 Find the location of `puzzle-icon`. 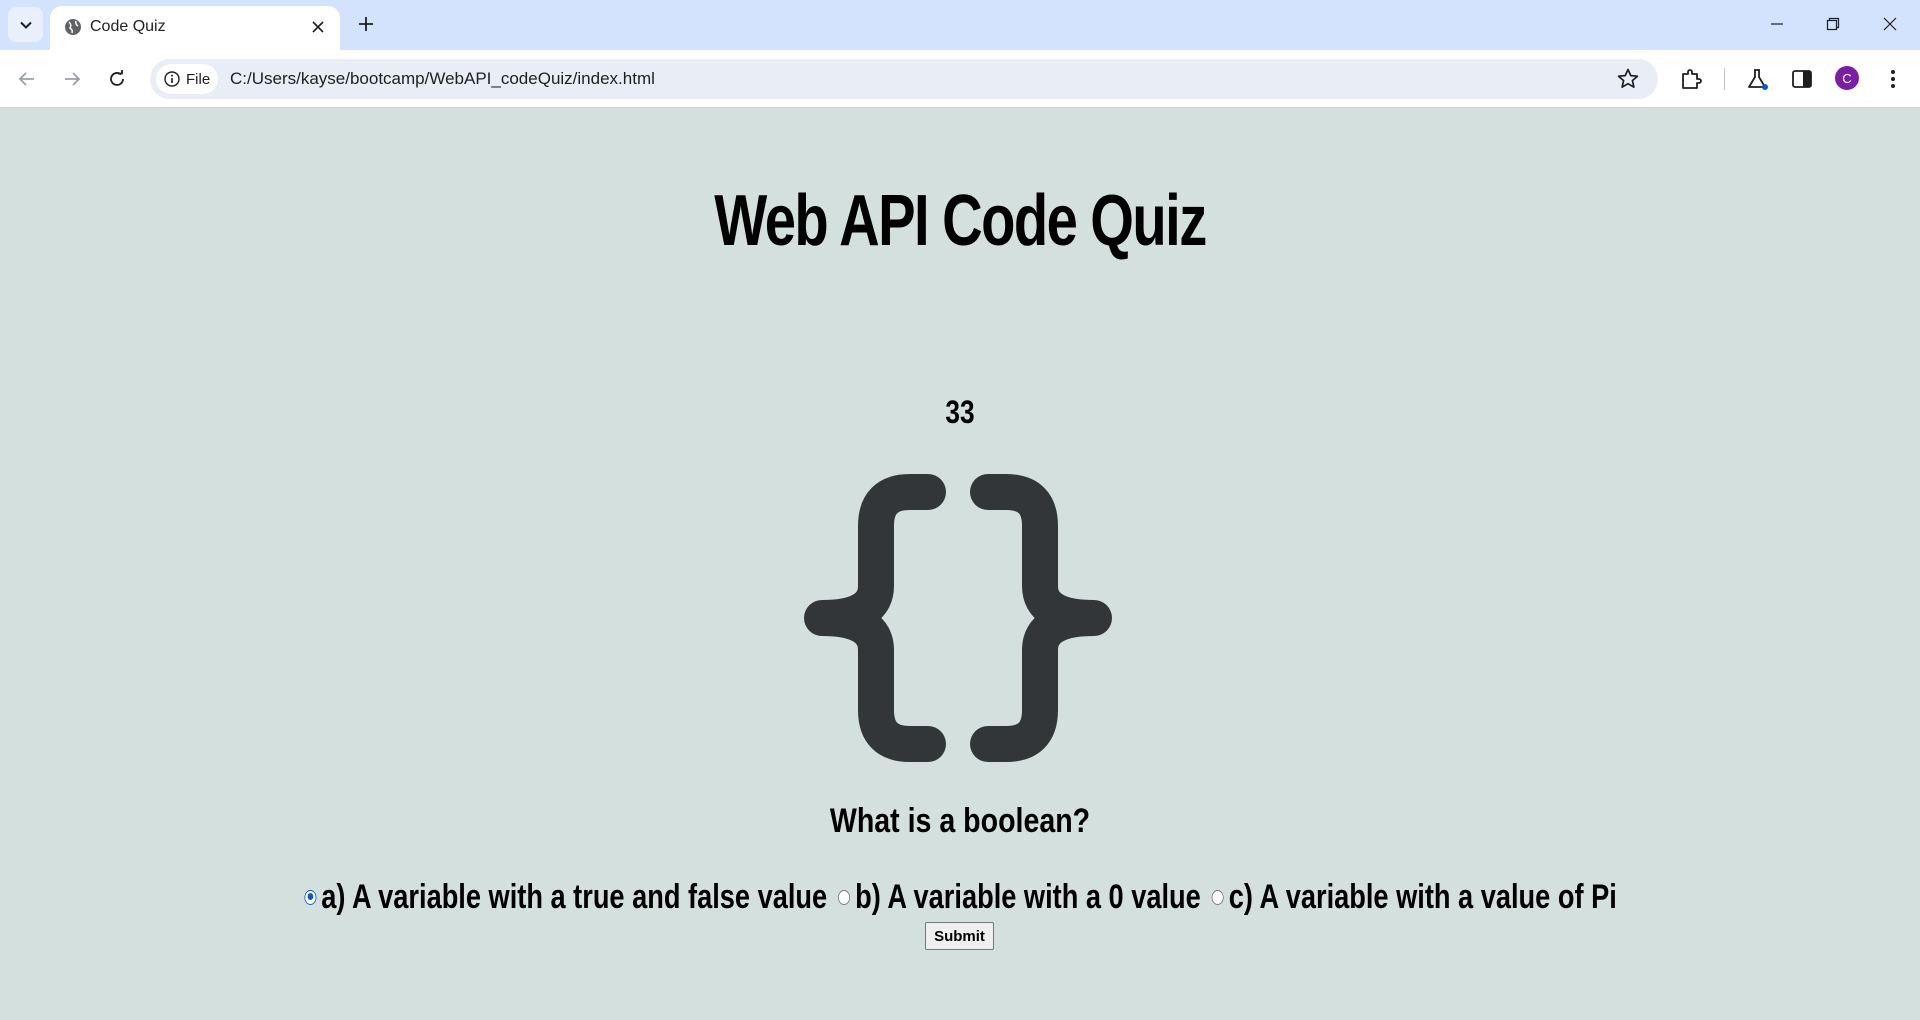

puzzle-icon is located at coordinates (1692, 79).